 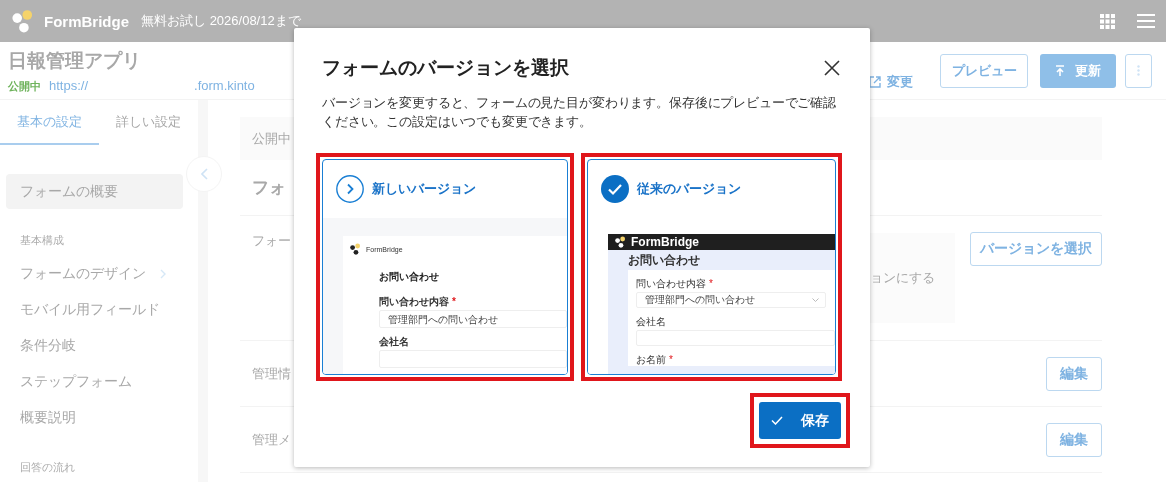 I want to click on close-icon, so click(x=832, y=68).